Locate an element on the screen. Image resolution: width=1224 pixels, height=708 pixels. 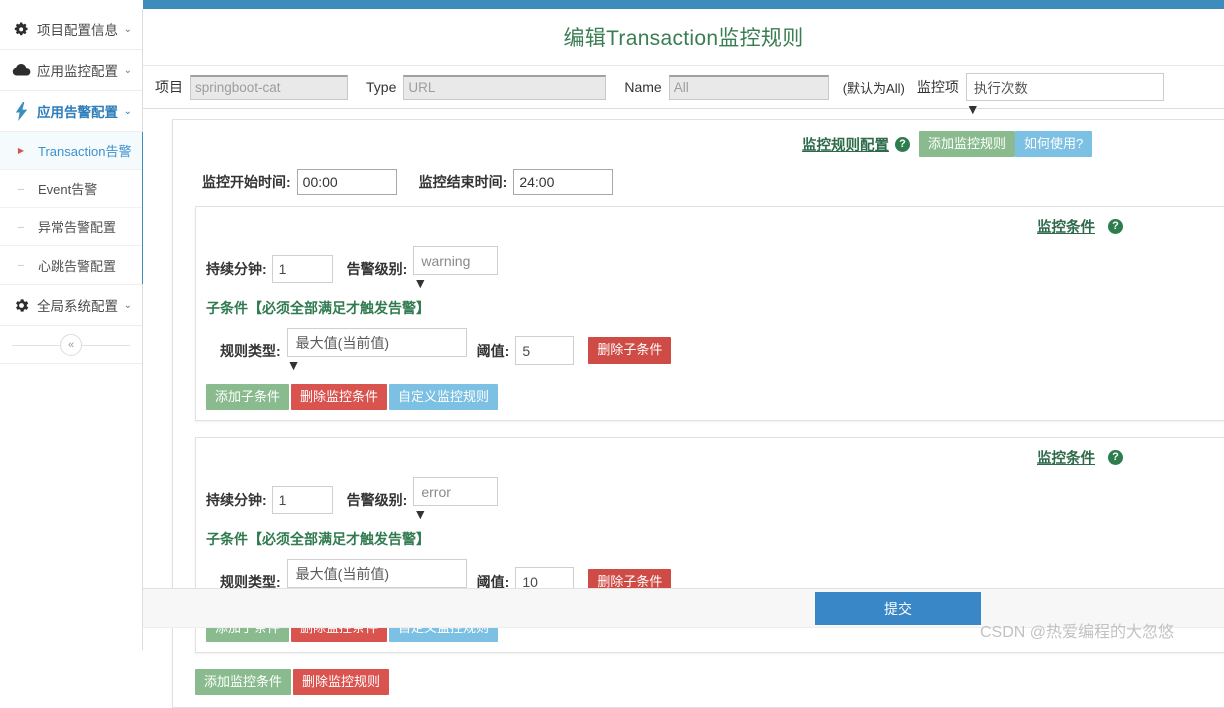
default-all-note: (默认为All) is located at coordinates (873, 88).